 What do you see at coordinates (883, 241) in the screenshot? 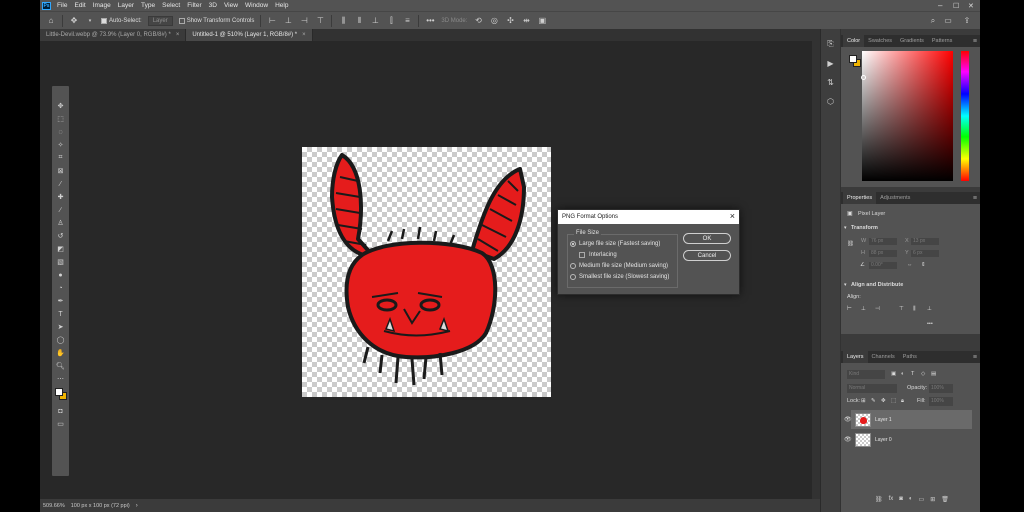
I see `width-field: 76 px` at bounding box center [883, 241].